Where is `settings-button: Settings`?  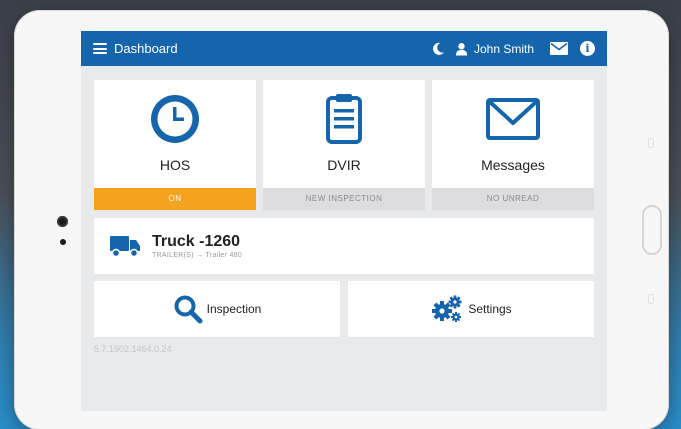 settings-button: Settings is located at coordinates (471, 309).